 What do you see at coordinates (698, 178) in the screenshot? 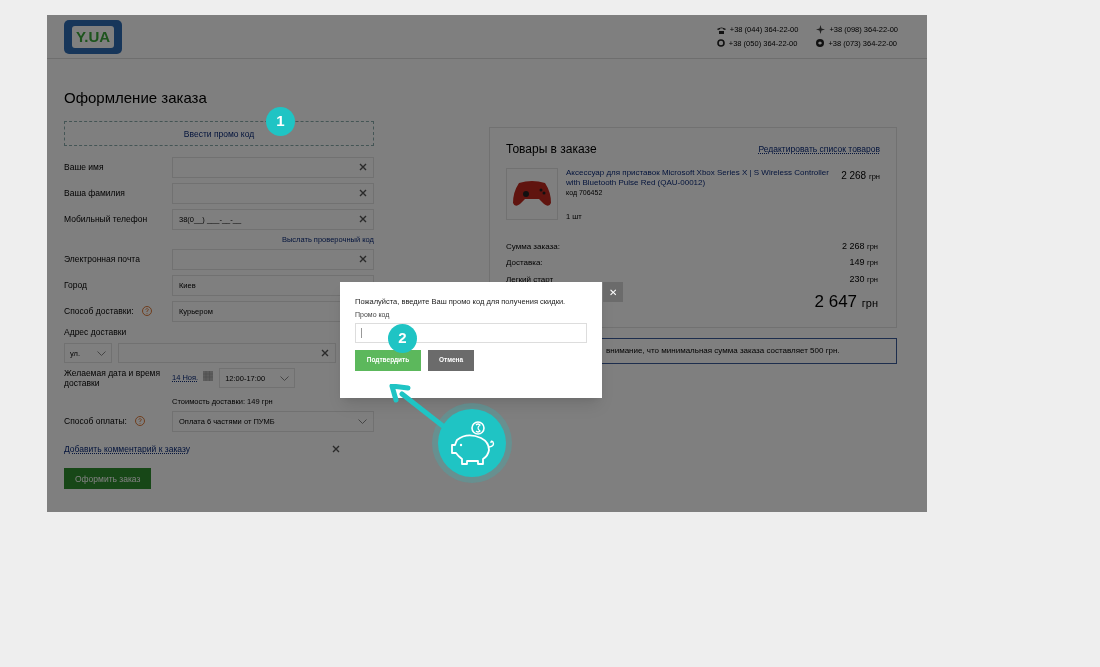
I see `product-name-link: Аксессуар для приставок Microsoft Xbox Series X | S Wireless Controller with Bluetooth Pulse Red (QAU-00012)` at bounding box center [698, 178].